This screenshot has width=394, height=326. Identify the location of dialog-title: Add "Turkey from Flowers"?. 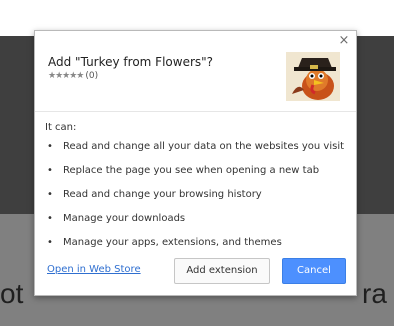
(131, 62).